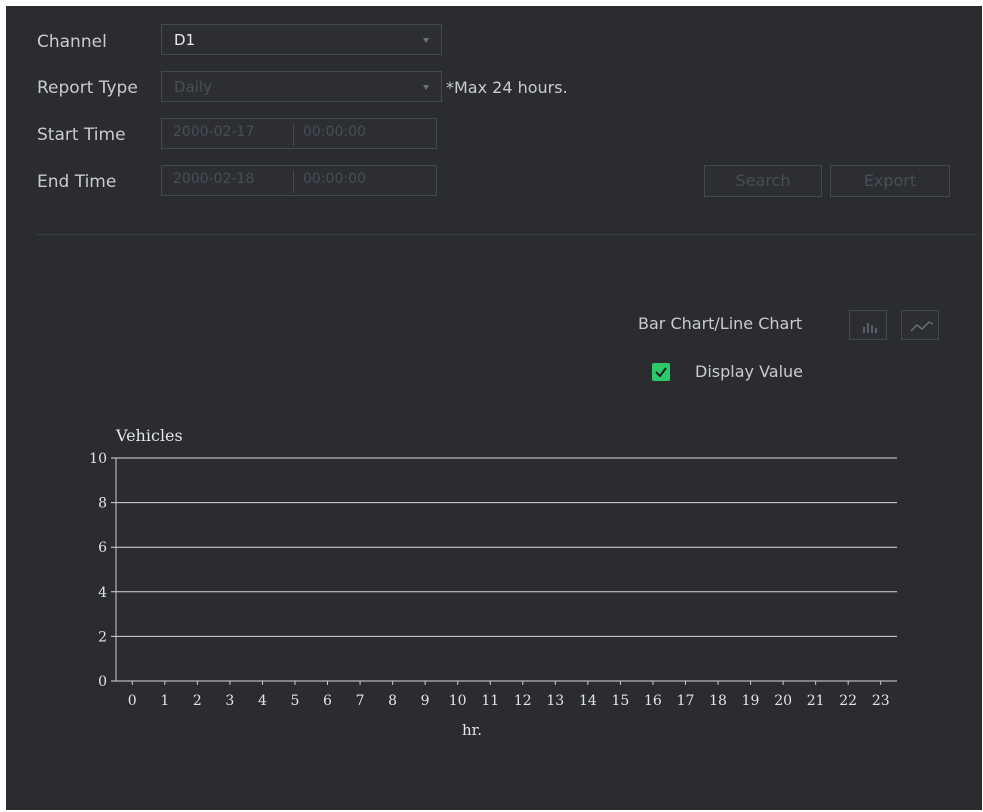 Image resolution: width=983 pixels, height=812 pixels. I want to click on x-tick-label: 12, so click(523, 701).